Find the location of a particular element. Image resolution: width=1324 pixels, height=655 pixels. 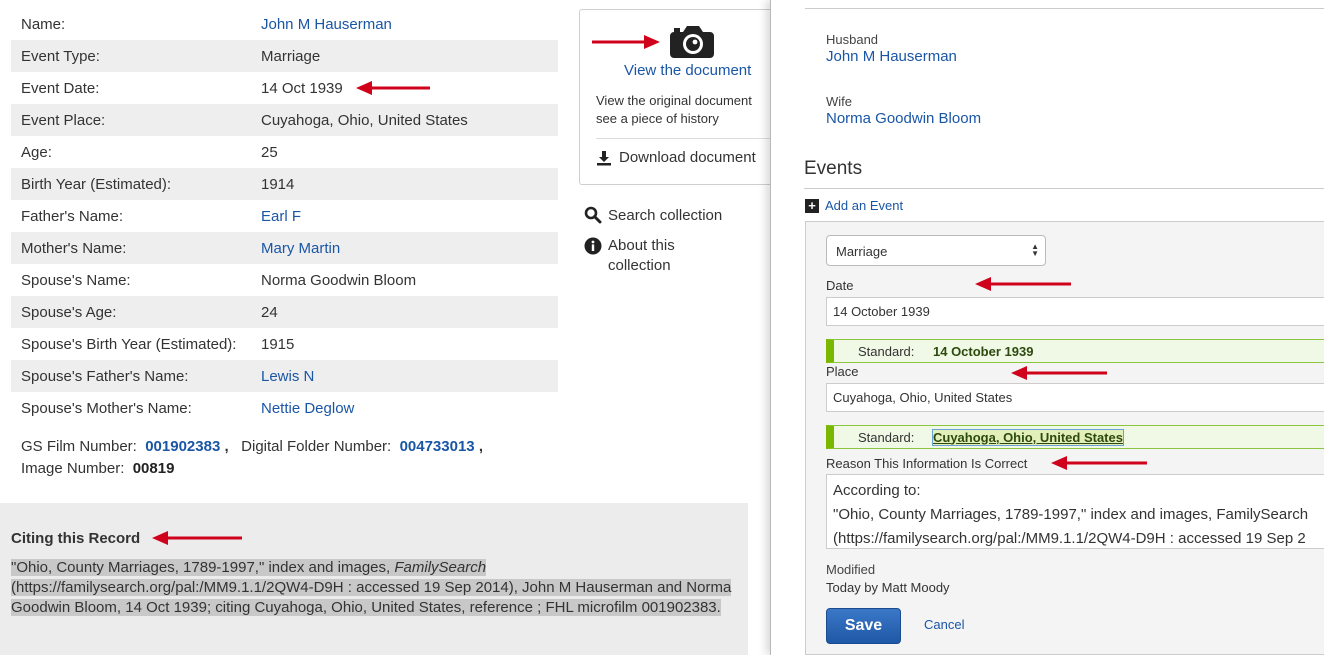

document-desc-line1: View the original document is located at coordinates (674, 100).